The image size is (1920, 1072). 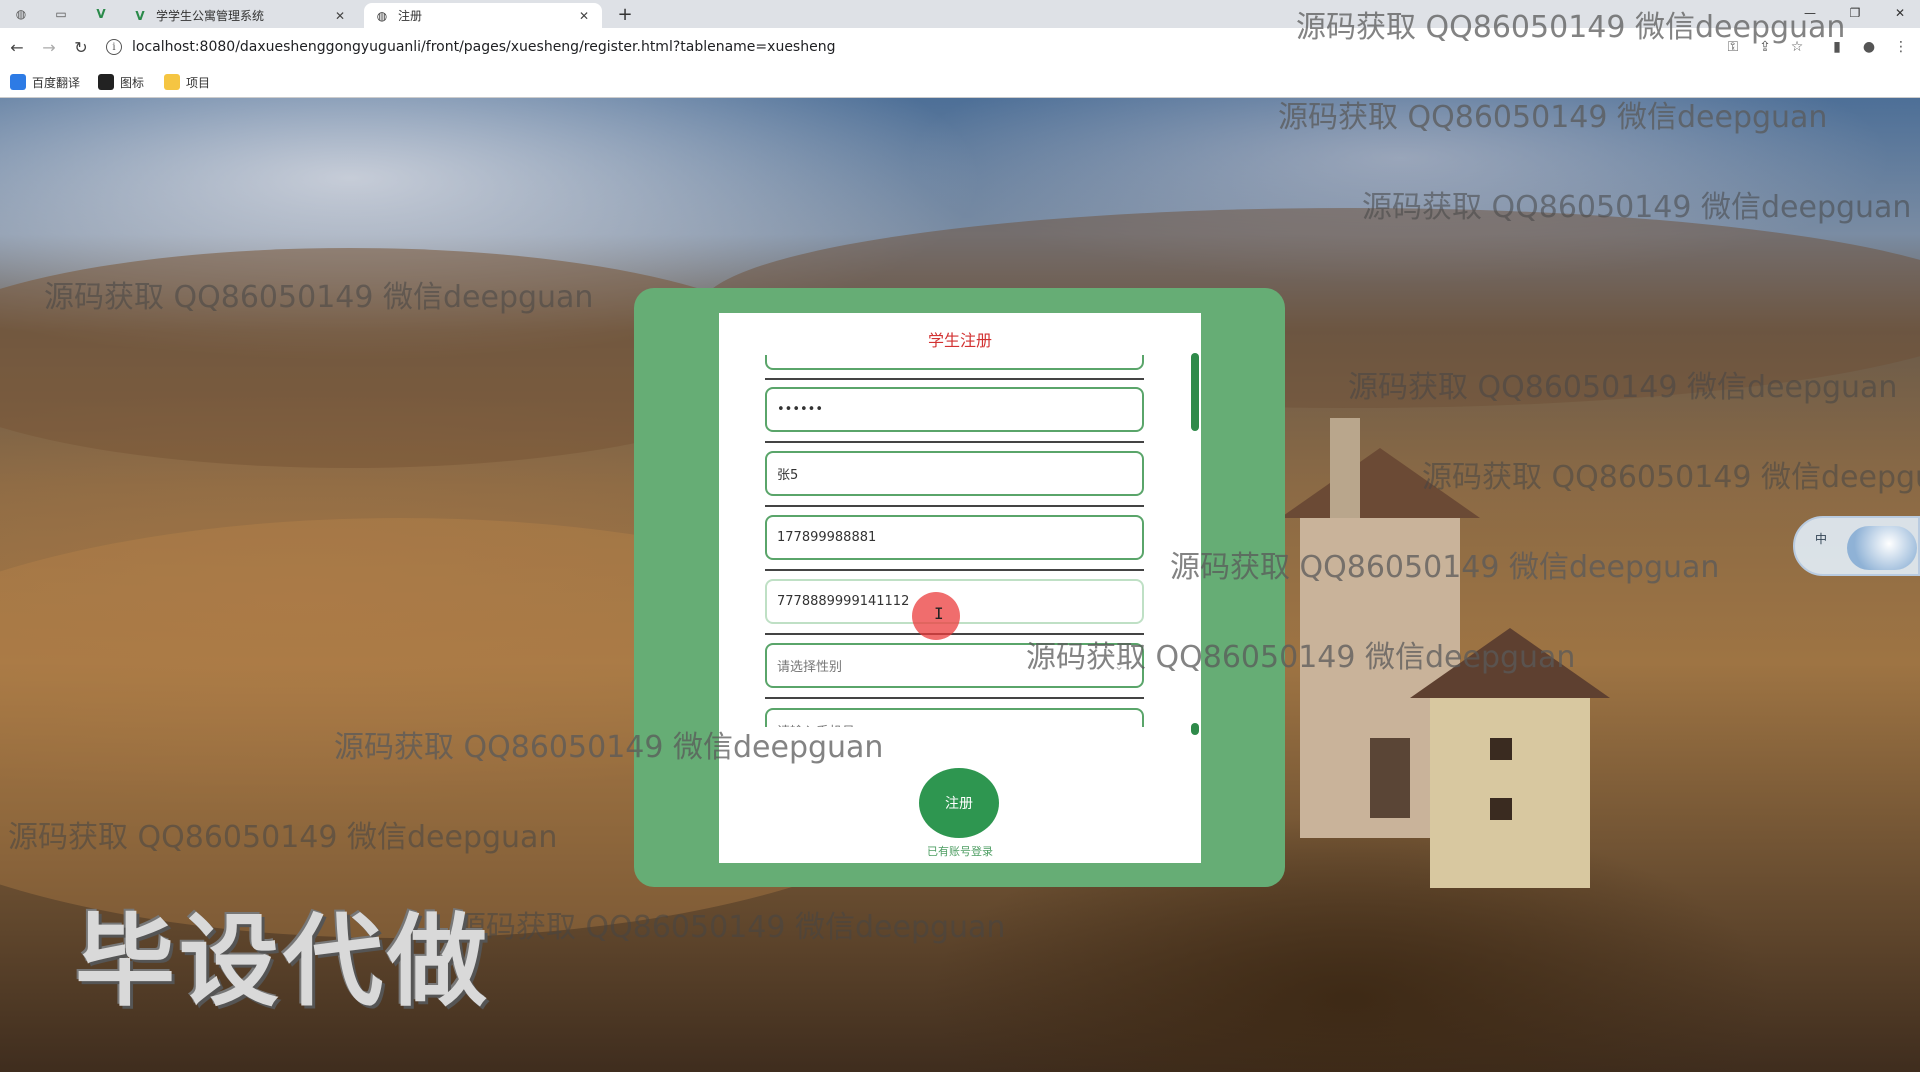 I want to click on promo-stamp: 毕设代做, so click(x=283, y=961).